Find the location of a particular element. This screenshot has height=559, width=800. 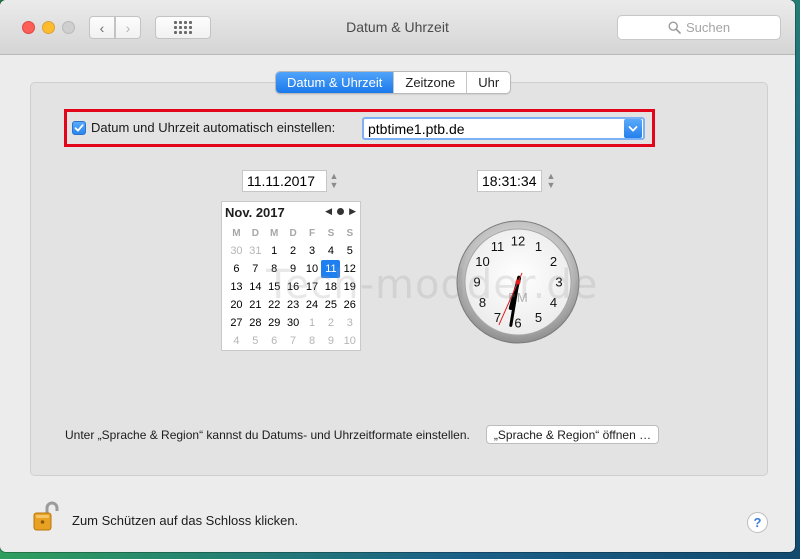

calendar-day-selected: 11 is located at coordinates (331, 269).